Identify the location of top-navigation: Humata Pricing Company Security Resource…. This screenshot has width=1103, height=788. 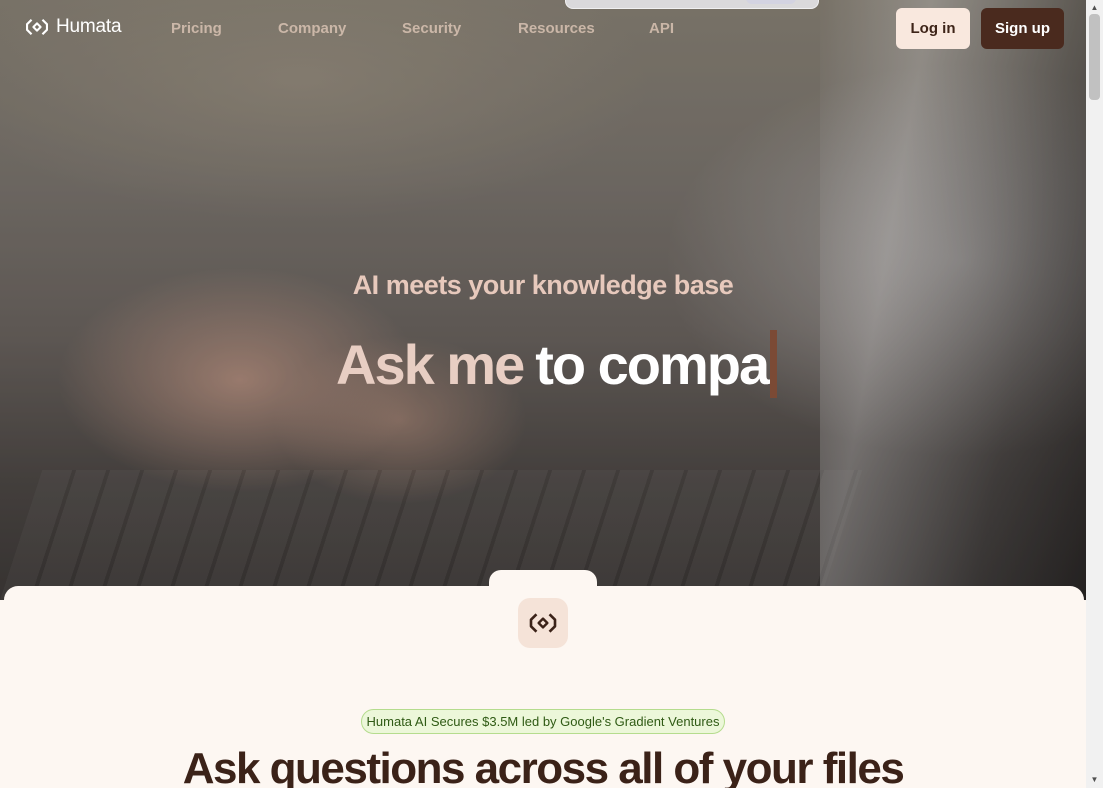
(543, 29).